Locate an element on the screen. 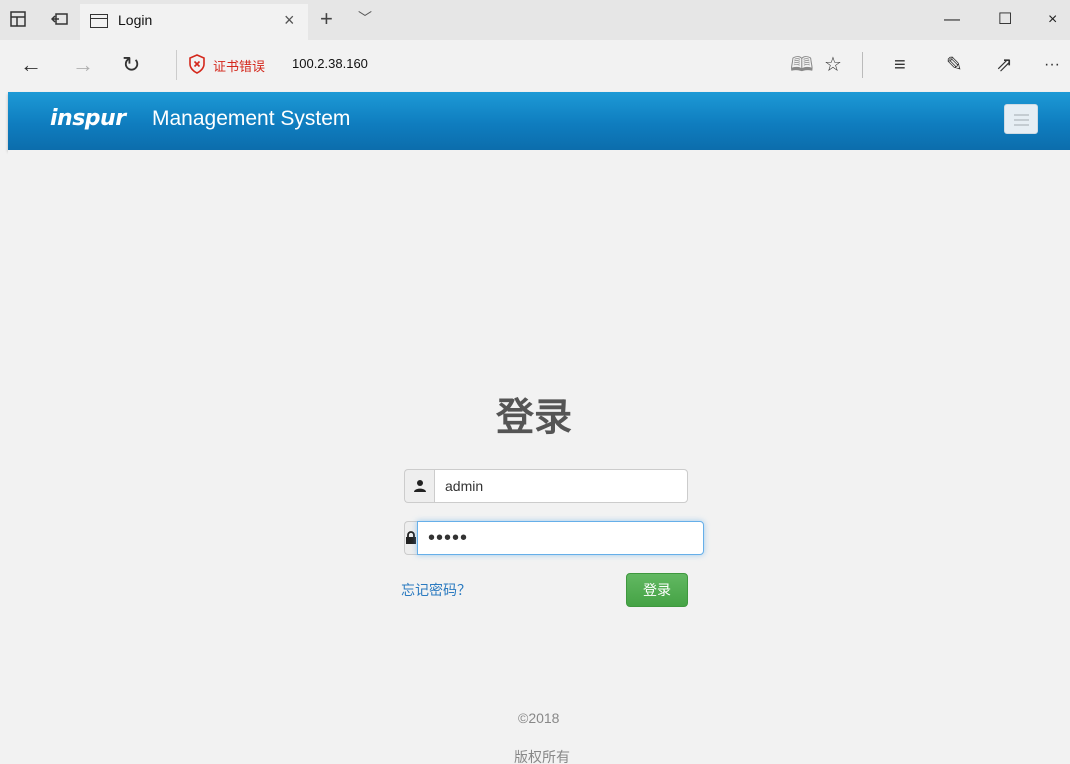 The width and height of the screenshot is (1070, 764). certificate-error-label: 证书错误 is located at coordinates (239, 65).